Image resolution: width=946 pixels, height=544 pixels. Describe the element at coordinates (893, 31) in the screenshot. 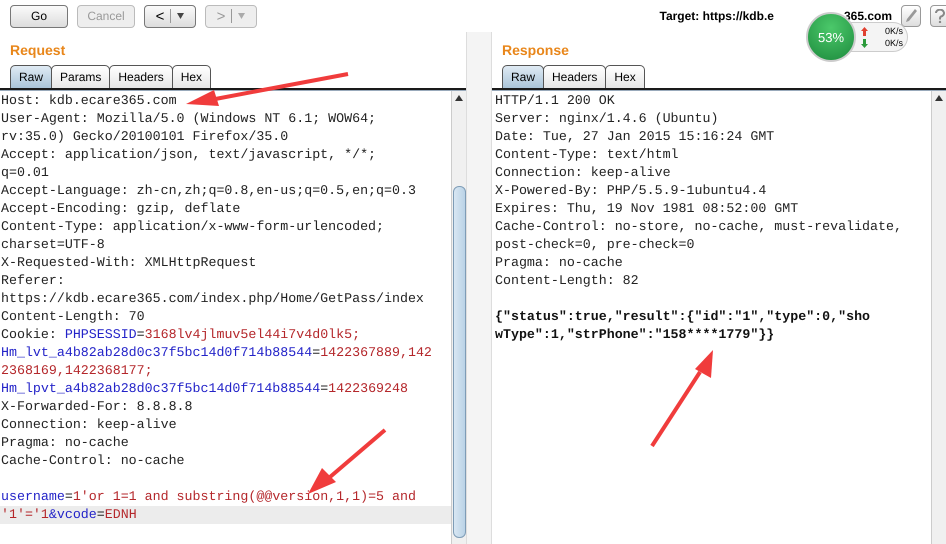

I see `upload-rate: 0K/s` at that location.